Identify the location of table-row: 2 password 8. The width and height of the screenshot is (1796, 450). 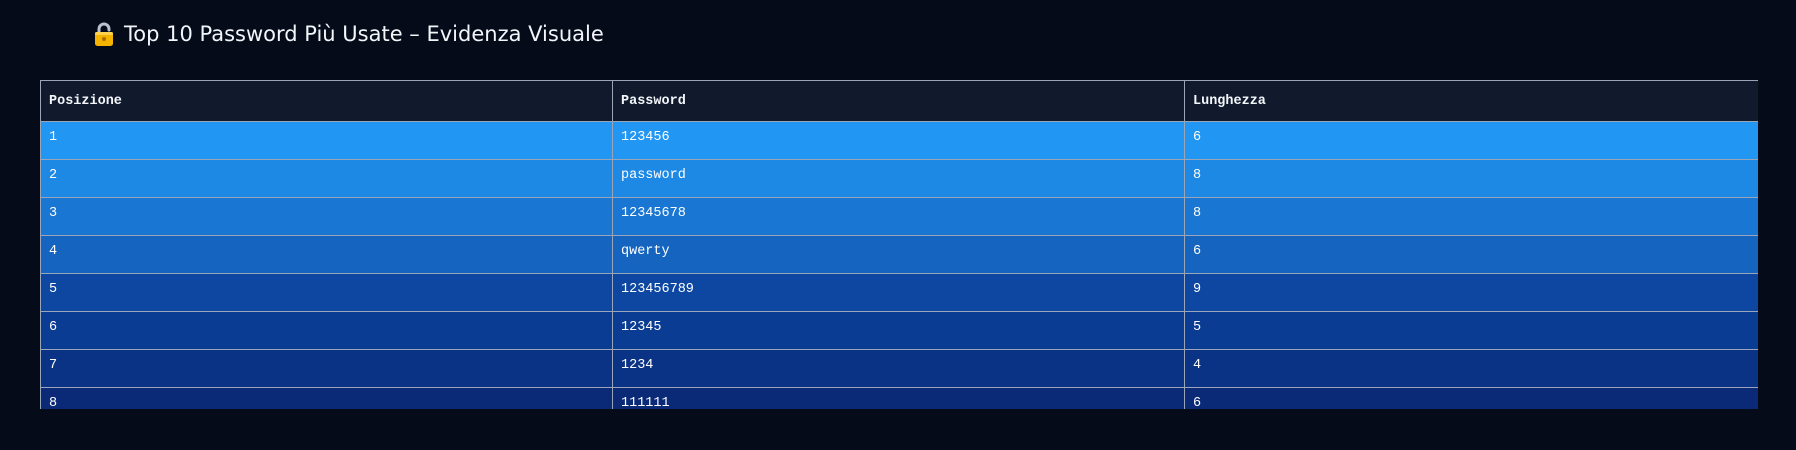
(899, 178).